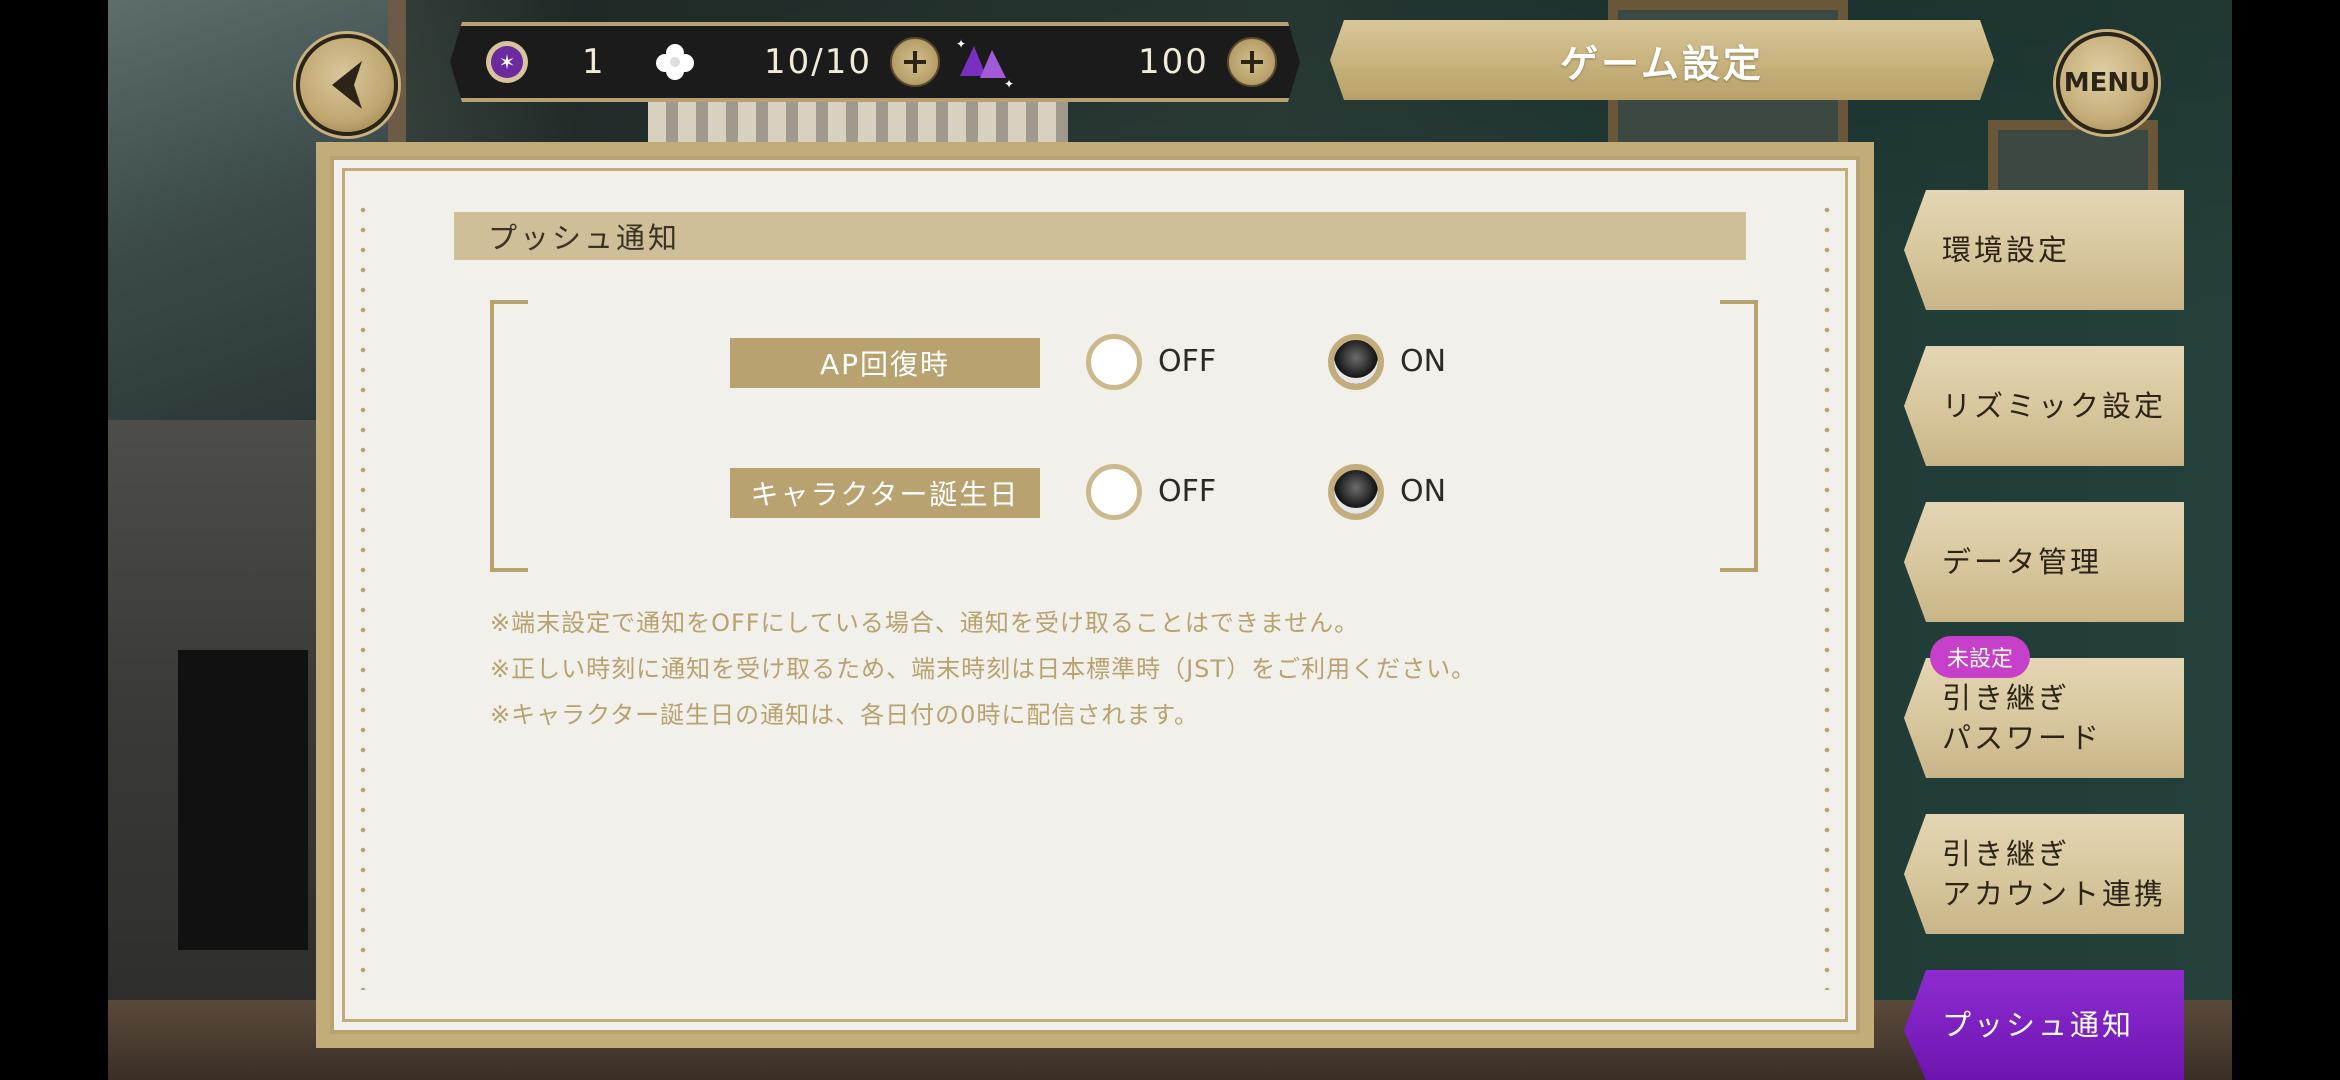  I want to click on ap-count: 10/10, so click(818, 62).